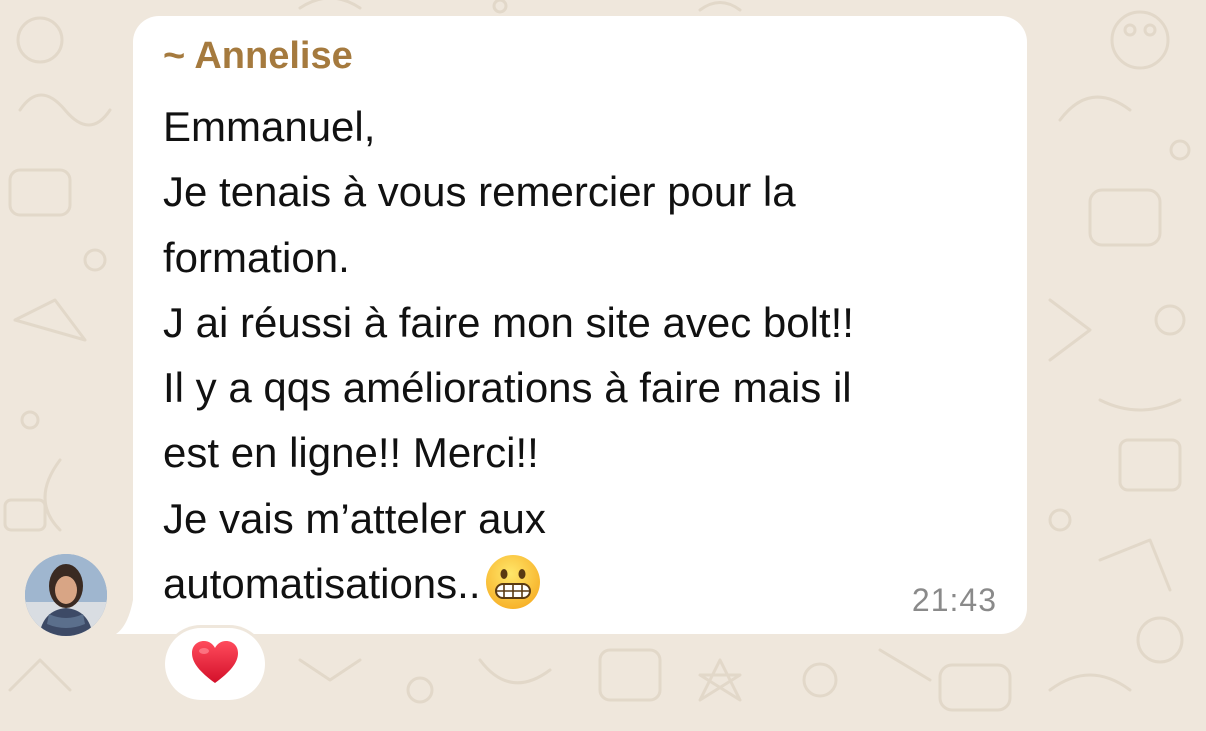 Image resolution: width=1206 pixels, height=731 pixels. I want to click on sender-avatar, so click(66, 595).